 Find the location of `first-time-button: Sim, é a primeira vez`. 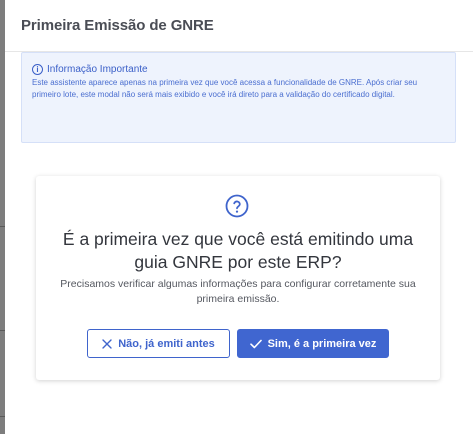

first-time-button: Sim, é a primeira vez is located at coordinates (313, 343).